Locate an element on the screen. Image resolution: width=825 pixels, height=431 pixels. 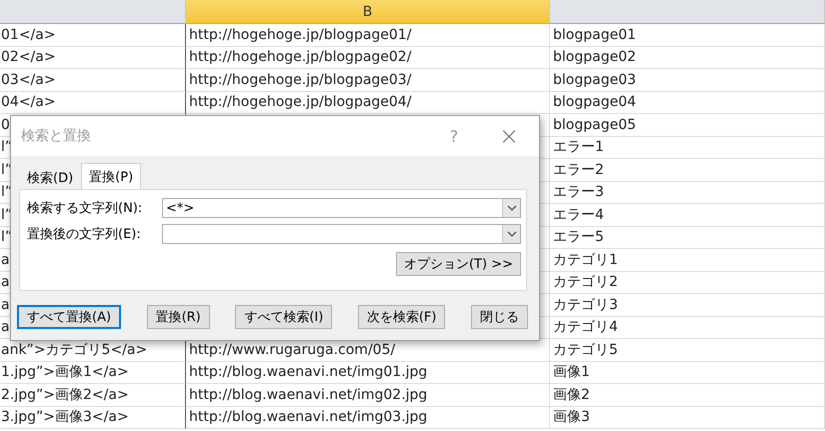
field-label: 検索する文字列(N): is located at coordinates (85, 208).